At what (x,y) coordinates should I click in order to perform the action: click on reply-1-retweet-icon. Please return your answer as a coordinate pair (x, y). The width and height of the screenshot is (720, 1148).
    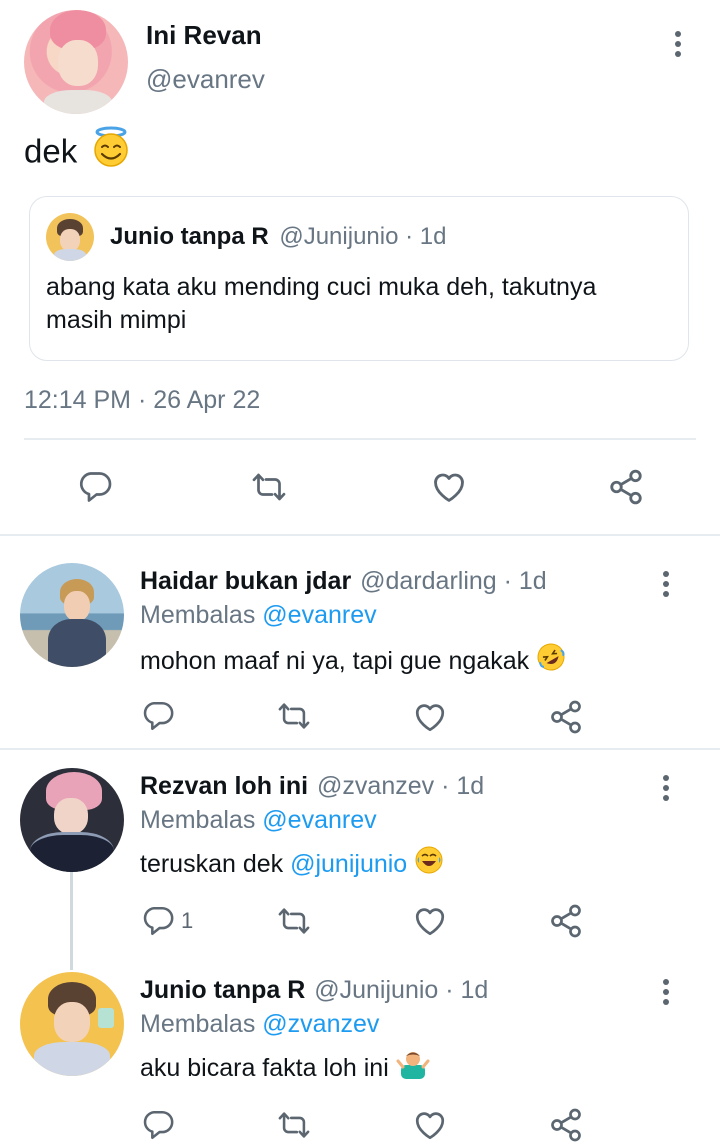
    Looking at the image, I should click on (294, 716).